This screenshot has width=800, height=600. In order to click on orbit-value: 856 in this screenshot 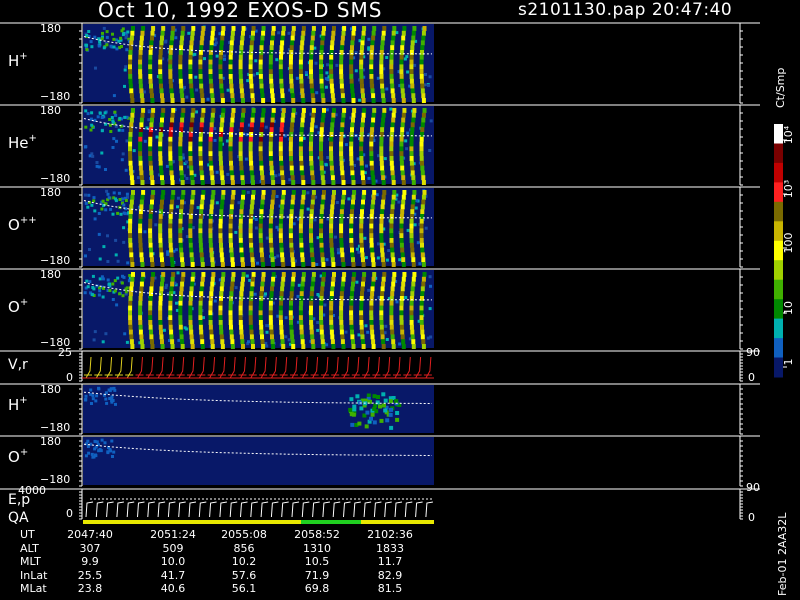, I will do `click(244, 548)`.